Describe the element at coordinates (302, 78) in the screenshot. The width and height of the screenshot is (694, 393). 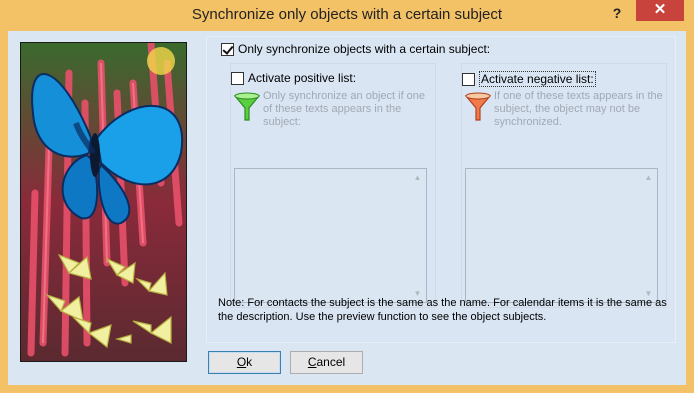
I see `positive-list-label: Activate positive list:` at that location.